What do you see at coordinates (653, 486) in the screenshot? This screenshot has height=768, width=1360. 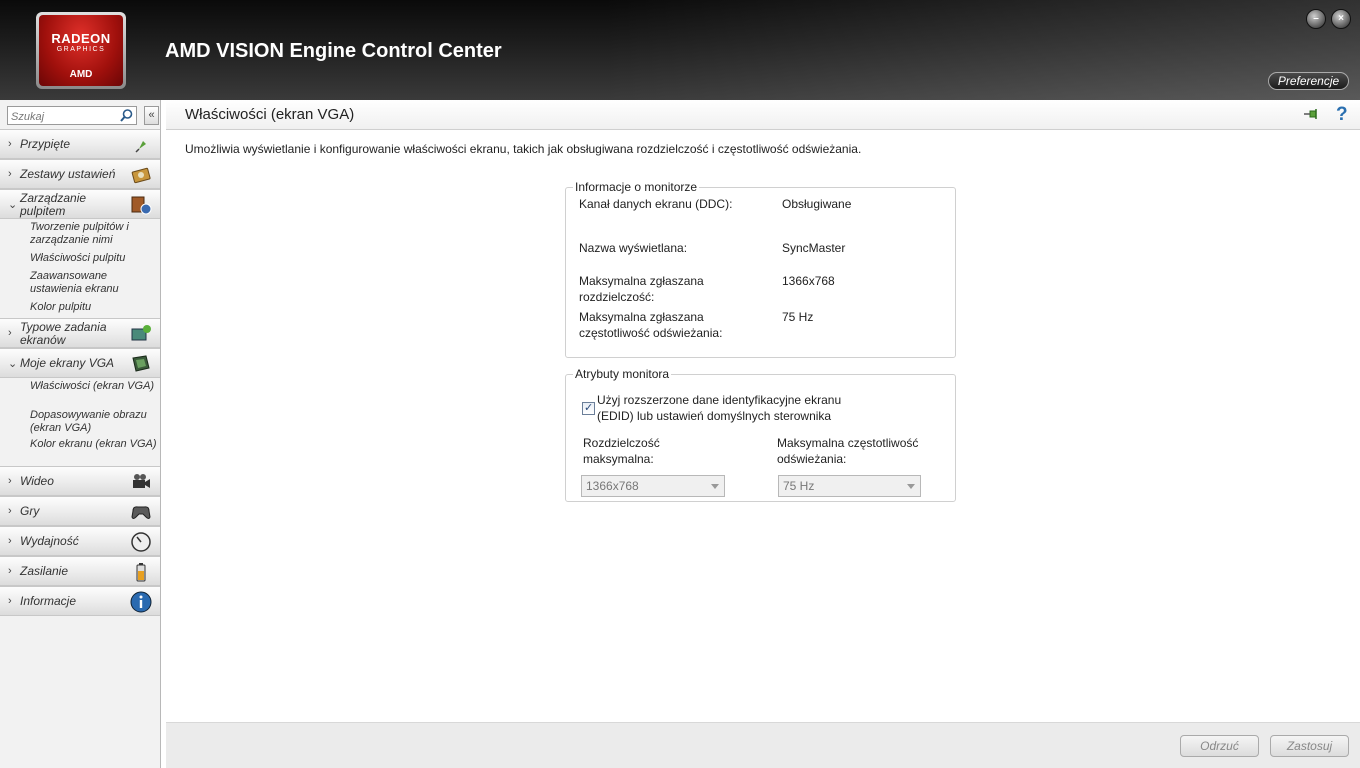 I see `max-resolution-select: 1366x768` at bounding box center [653, 486].